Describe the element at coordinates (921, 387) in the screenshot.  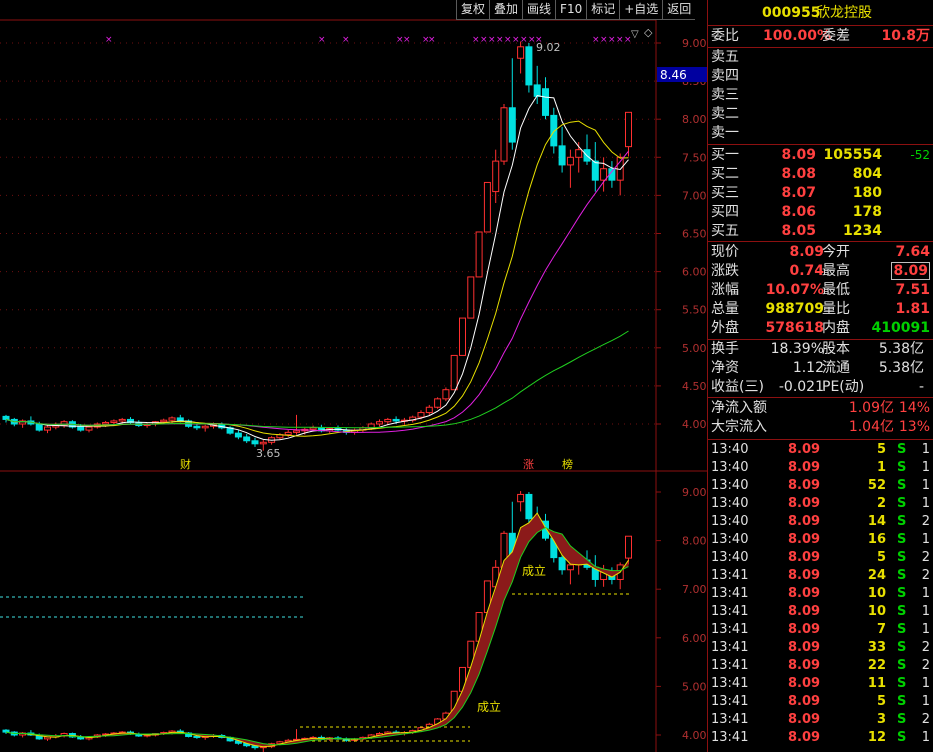
I see `fundamental-value: -` at that location.